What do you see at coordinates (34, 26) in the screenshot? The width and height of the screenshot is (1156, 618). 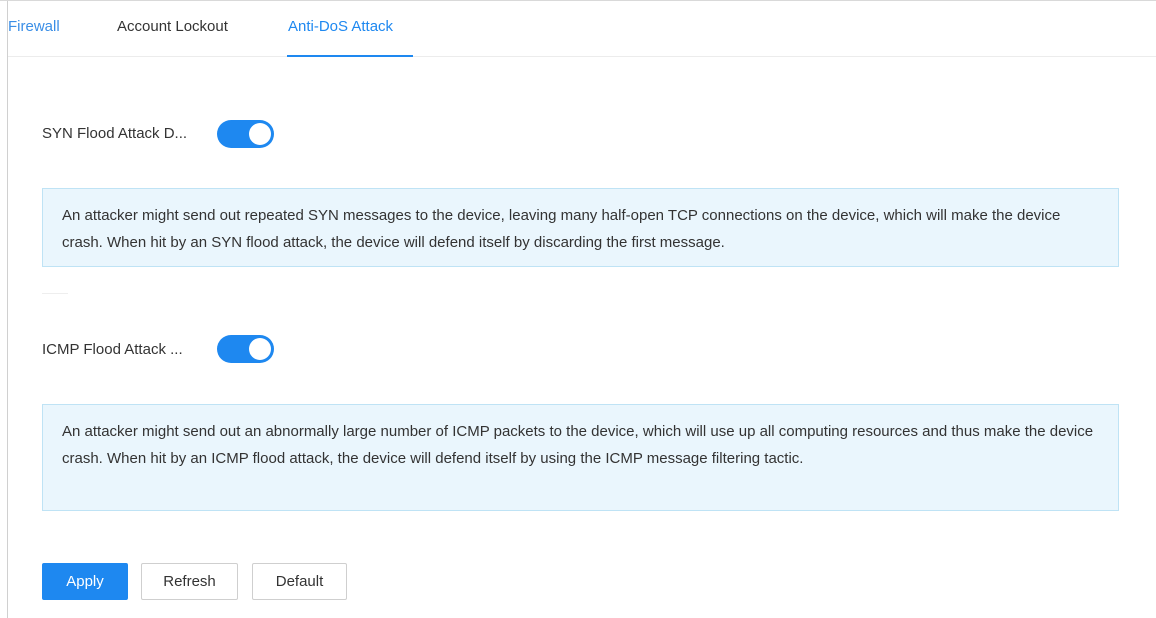 I see `tab-firewall: Firewall` at bounding box center [34, 26].